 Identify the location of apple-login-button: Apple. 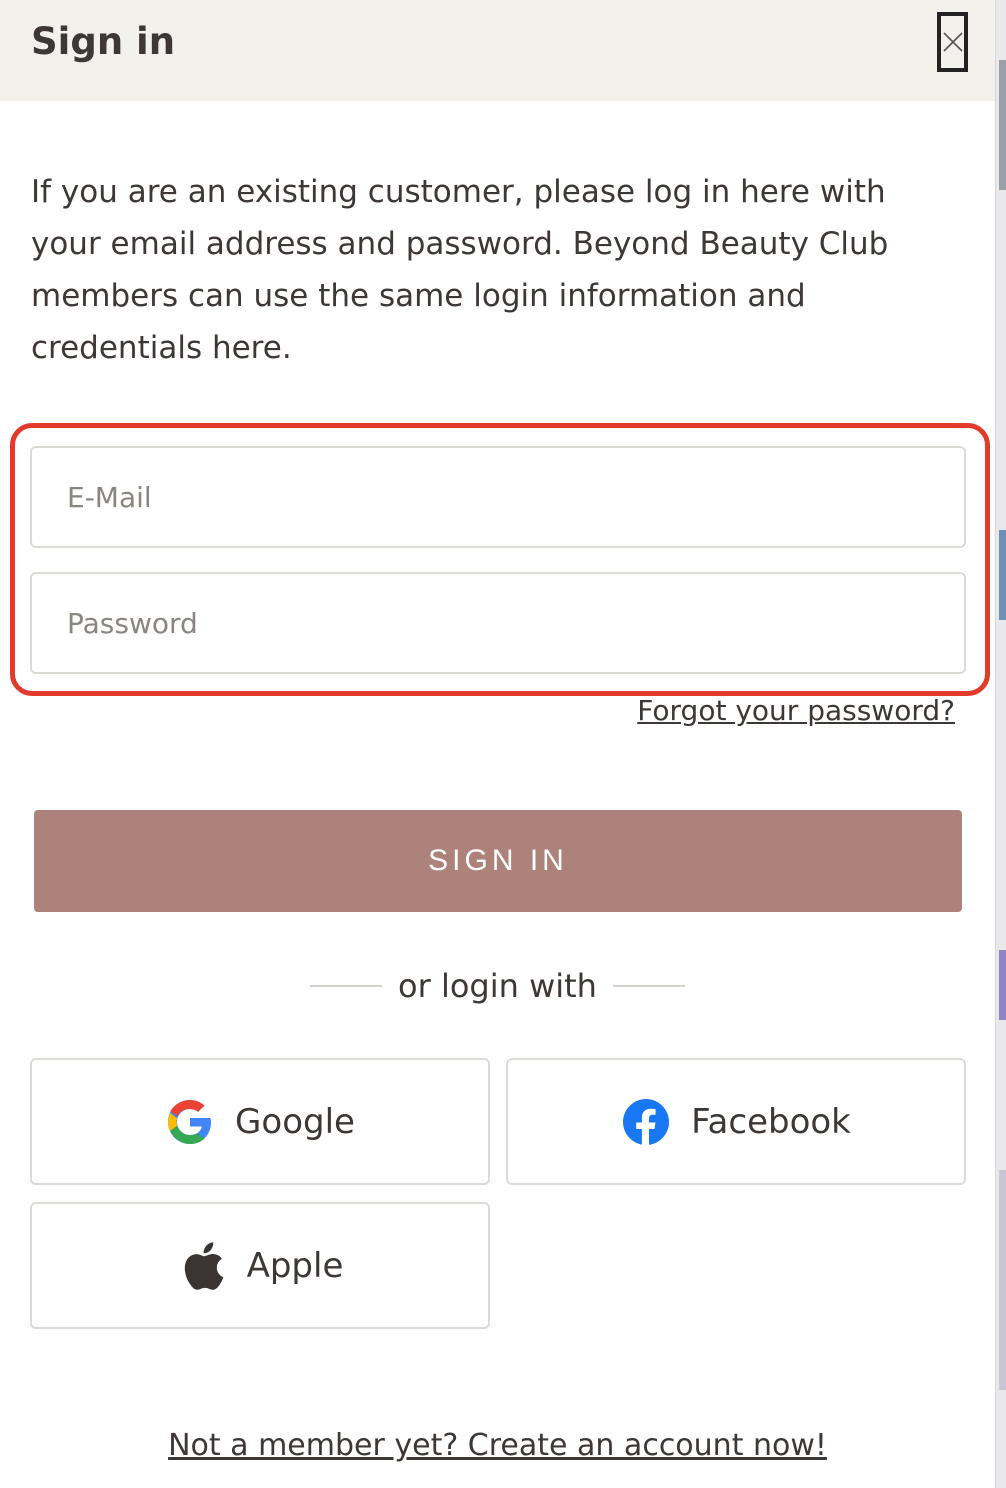
(260, 1265).